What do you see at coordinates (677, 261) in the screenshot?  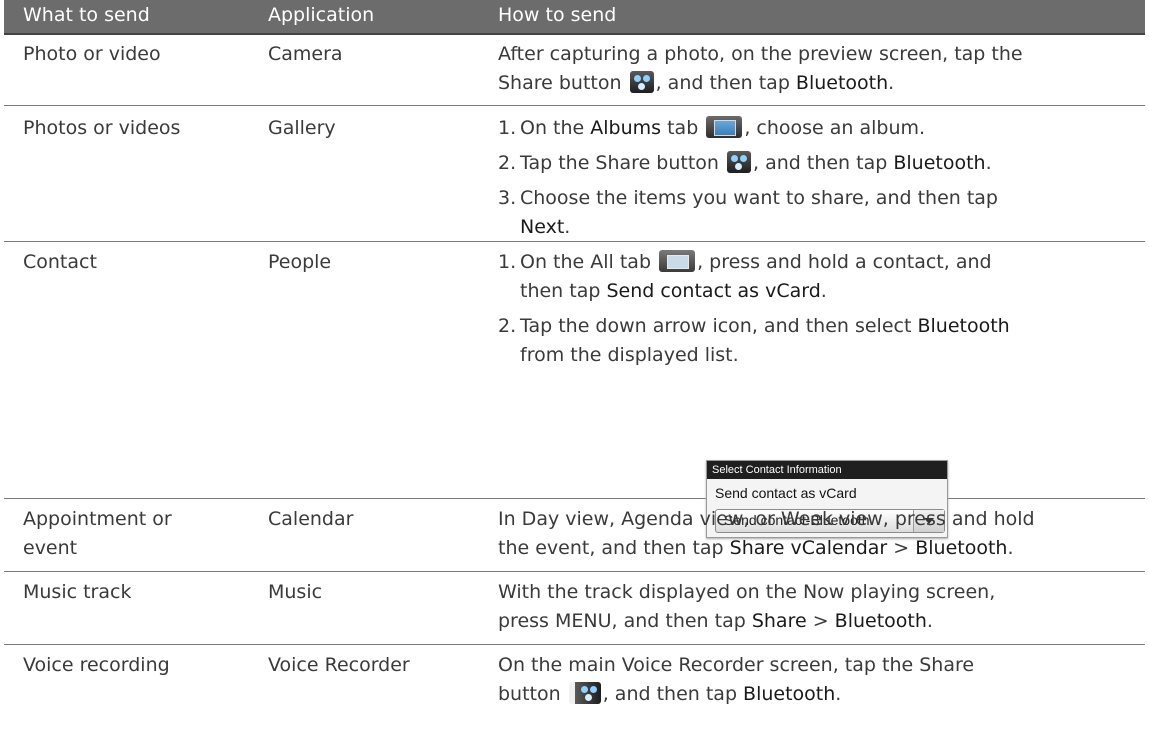 I see `all-tab-icon` at bounding box center [677, 261].